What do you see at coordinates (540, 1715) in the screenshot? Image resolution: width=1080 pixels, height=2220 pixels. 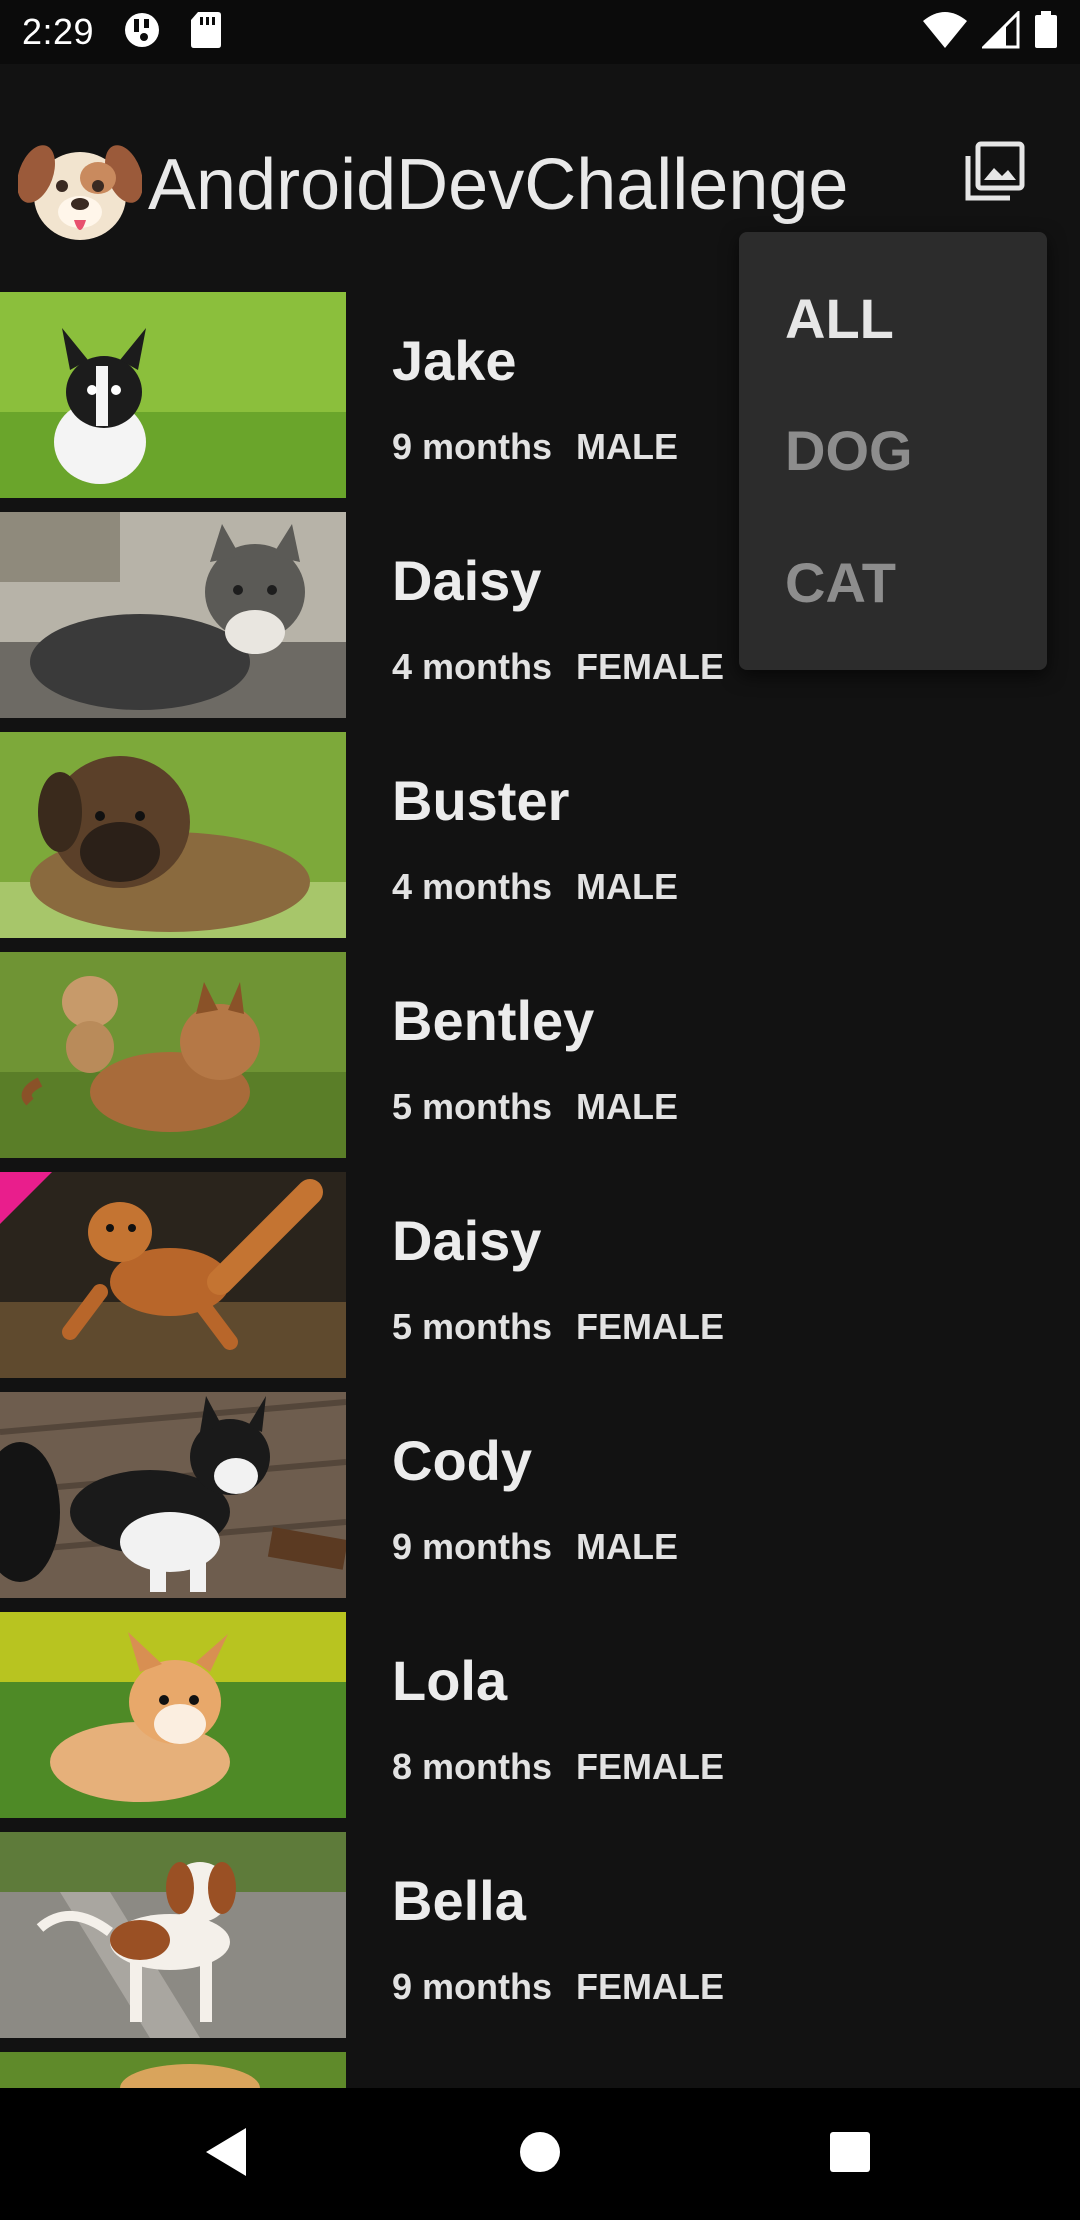 I see `pet-list-item: Lola 8 months FEMALE` at bounding box center [540, 1715].